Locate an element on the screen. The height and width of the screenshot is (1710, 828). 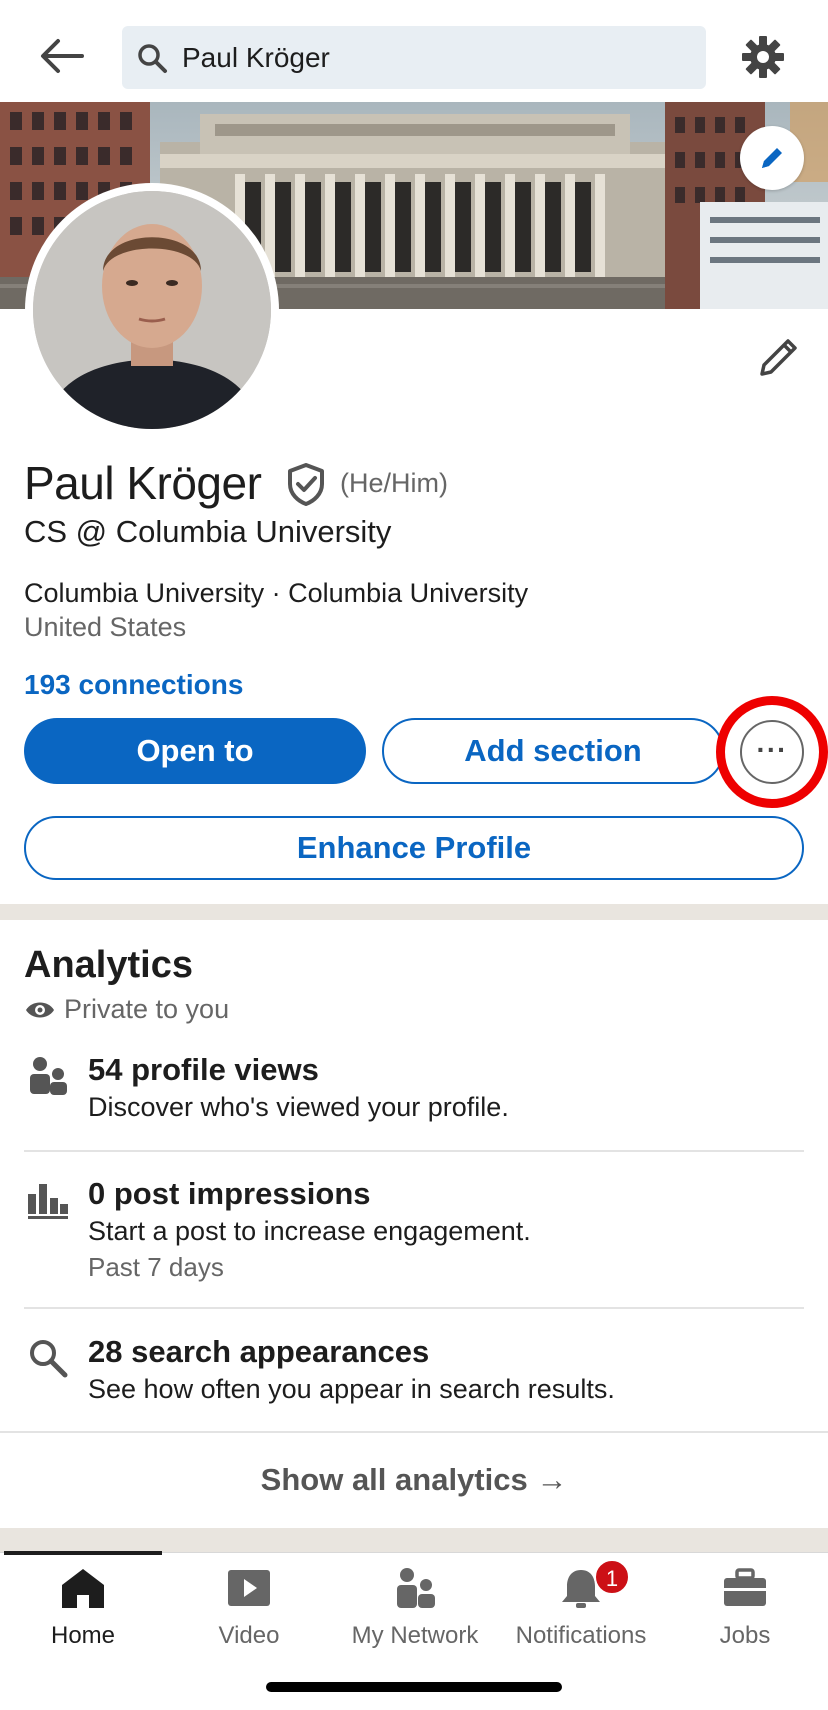
nav-tab-my-network: My Network is located at coordinates (415, 1602).